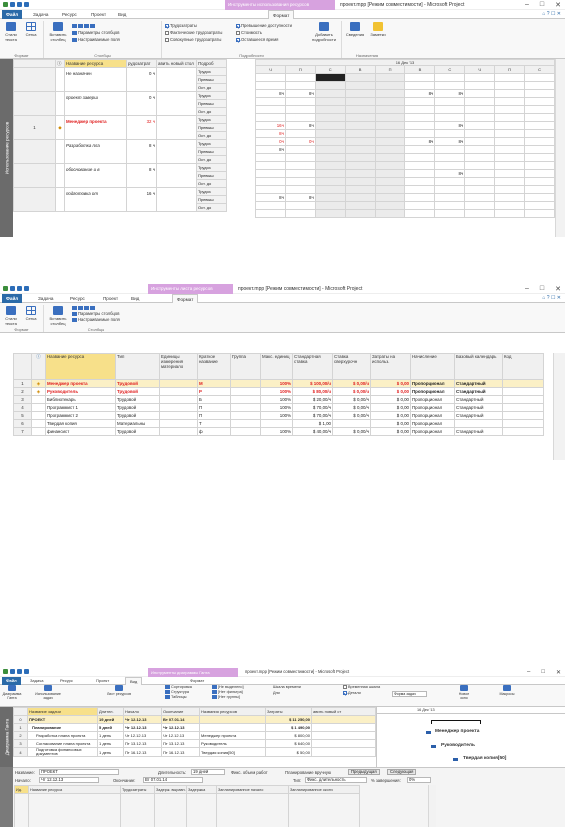 The image size is (565, 827). Describe the element at coordinates (20, 752) in the screenshot. I see `task-id: 4` at that location.